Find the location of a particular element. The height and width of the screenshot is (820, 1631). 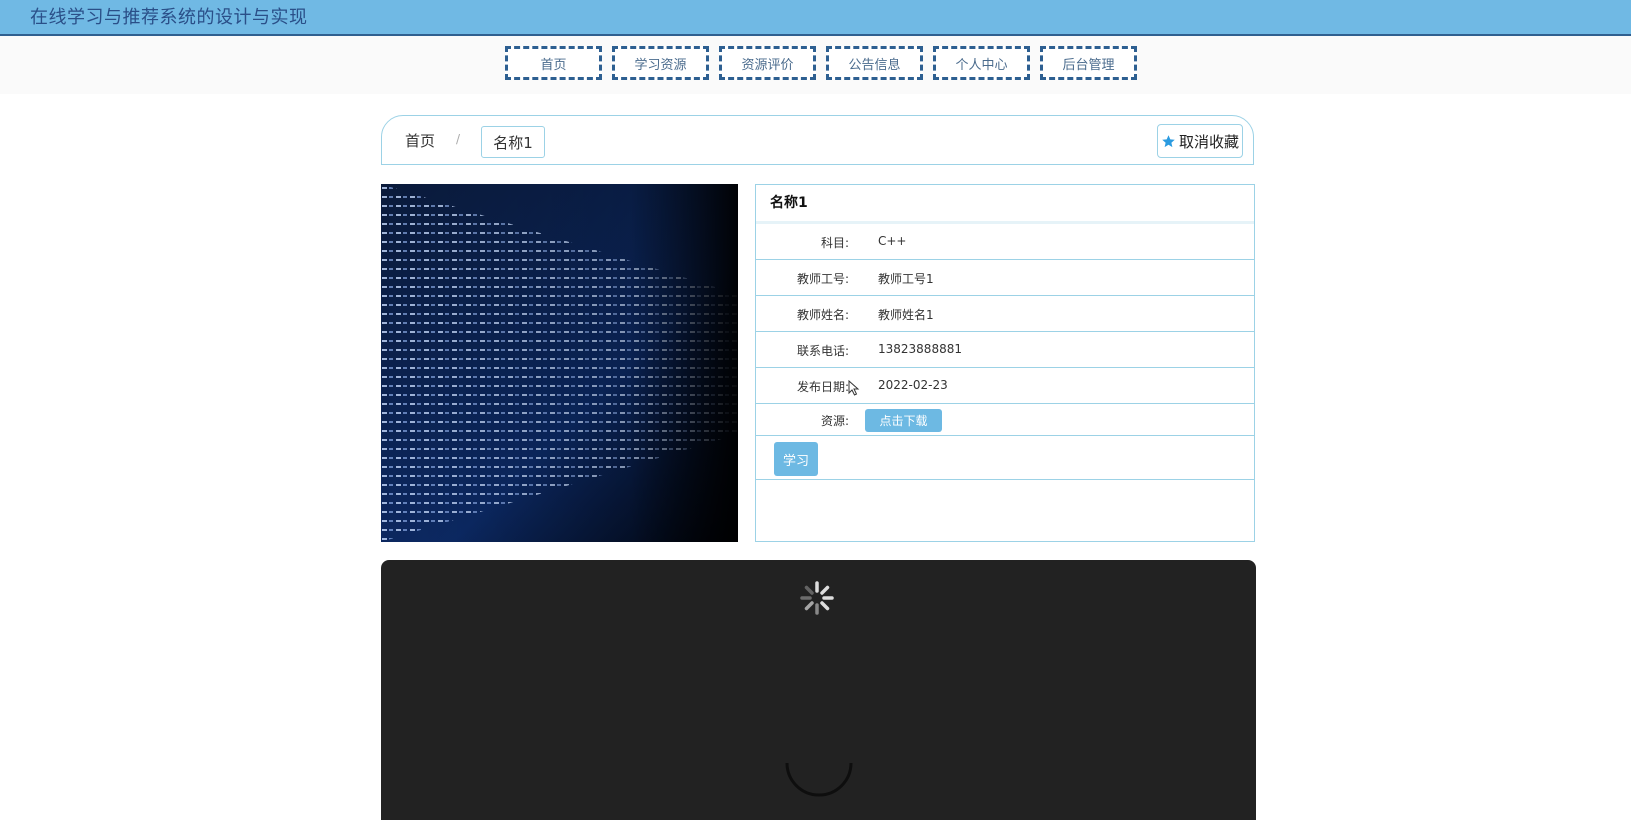

detail-label: 联系电话: is located at coordinates (822, 351).